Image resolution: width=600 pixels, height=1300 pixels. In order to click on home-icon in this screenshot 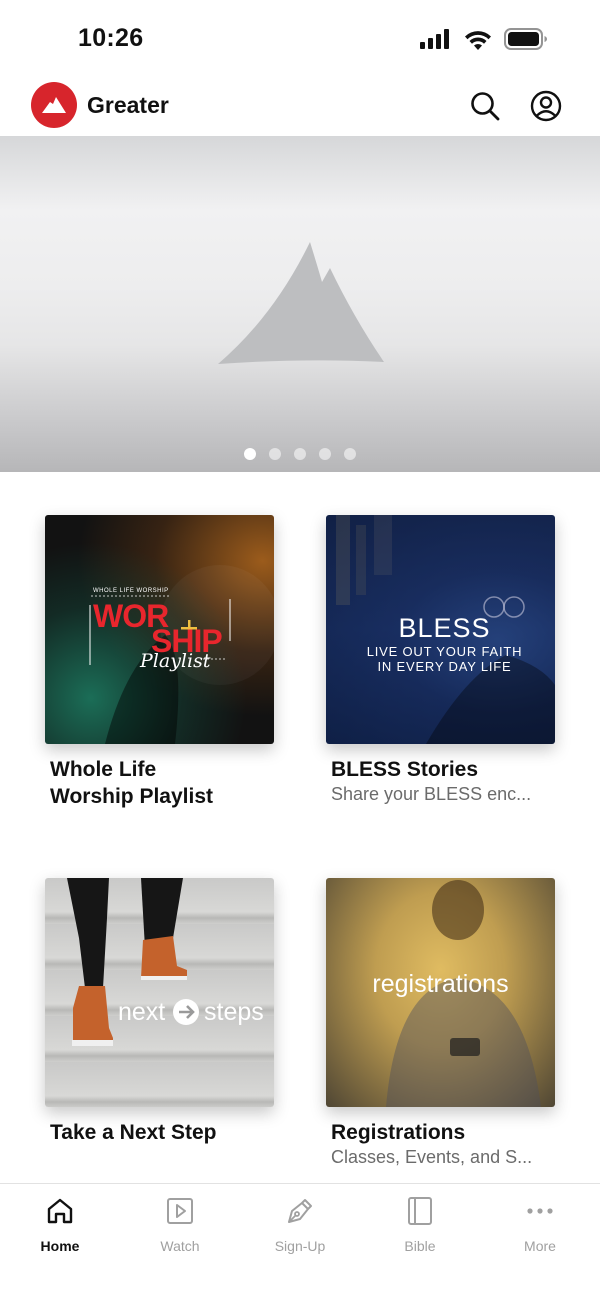, I will do `click(60, 1211)`.